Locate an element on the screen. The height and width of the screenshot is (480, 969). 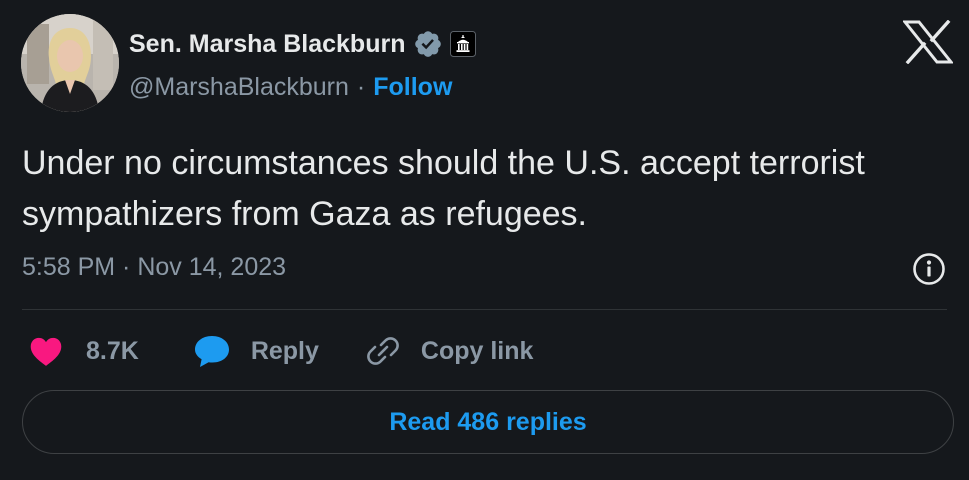
author-name: Sen. Marsha Blackburn is located at coordinates (267, 44).